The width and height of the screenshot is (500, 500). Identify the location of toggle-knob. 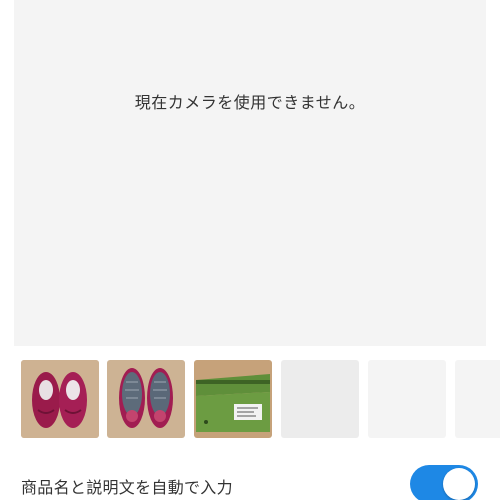
(459, 484).